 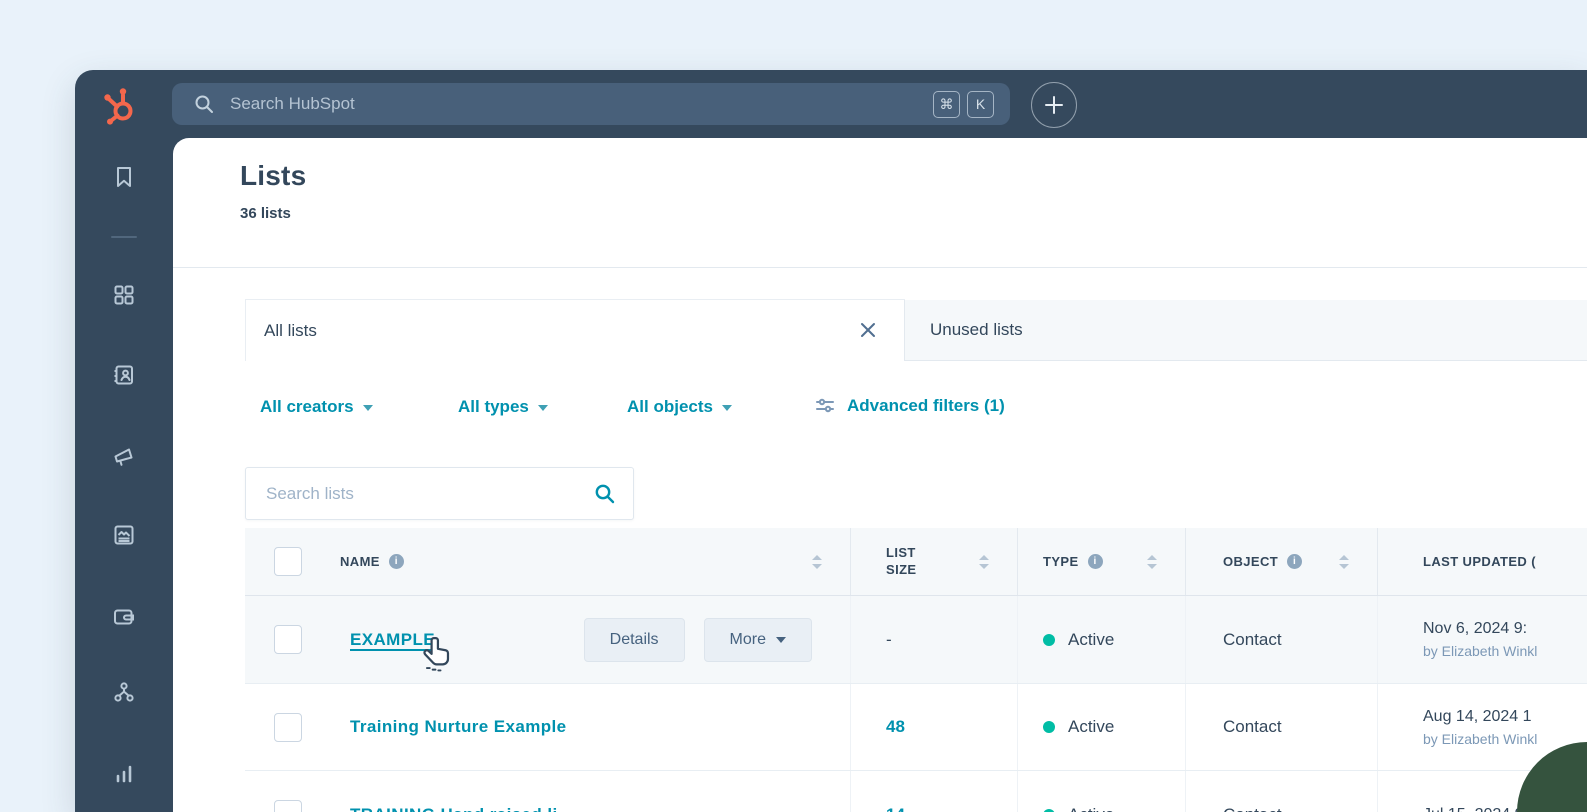 What do you see at coordinates (454, 808) in the screenshot?
I see `list-name-link: TRAINING Hand raised li` at bounding box center [454, 808].